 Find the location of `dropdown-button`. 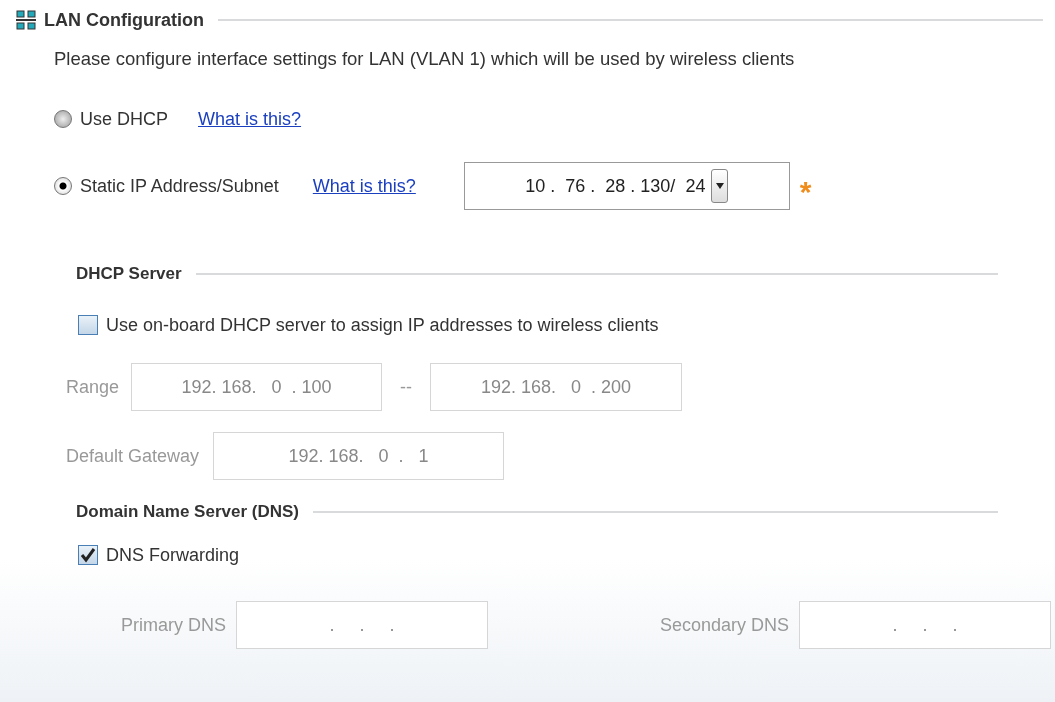

dropdown-button is located at coordinates (720, 186).